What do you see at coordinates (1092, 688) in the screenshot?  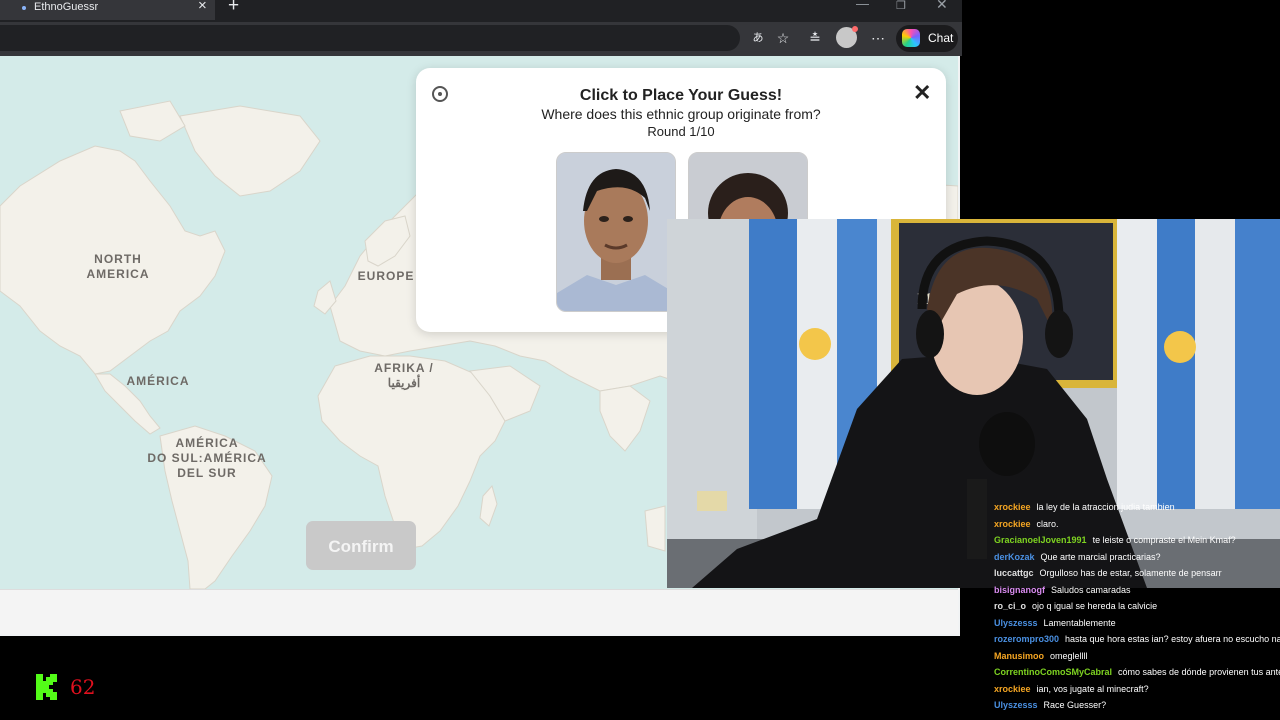 I see `chat-text: ian, vos jugate al minecraft?` at bounding box center [1092, 688].